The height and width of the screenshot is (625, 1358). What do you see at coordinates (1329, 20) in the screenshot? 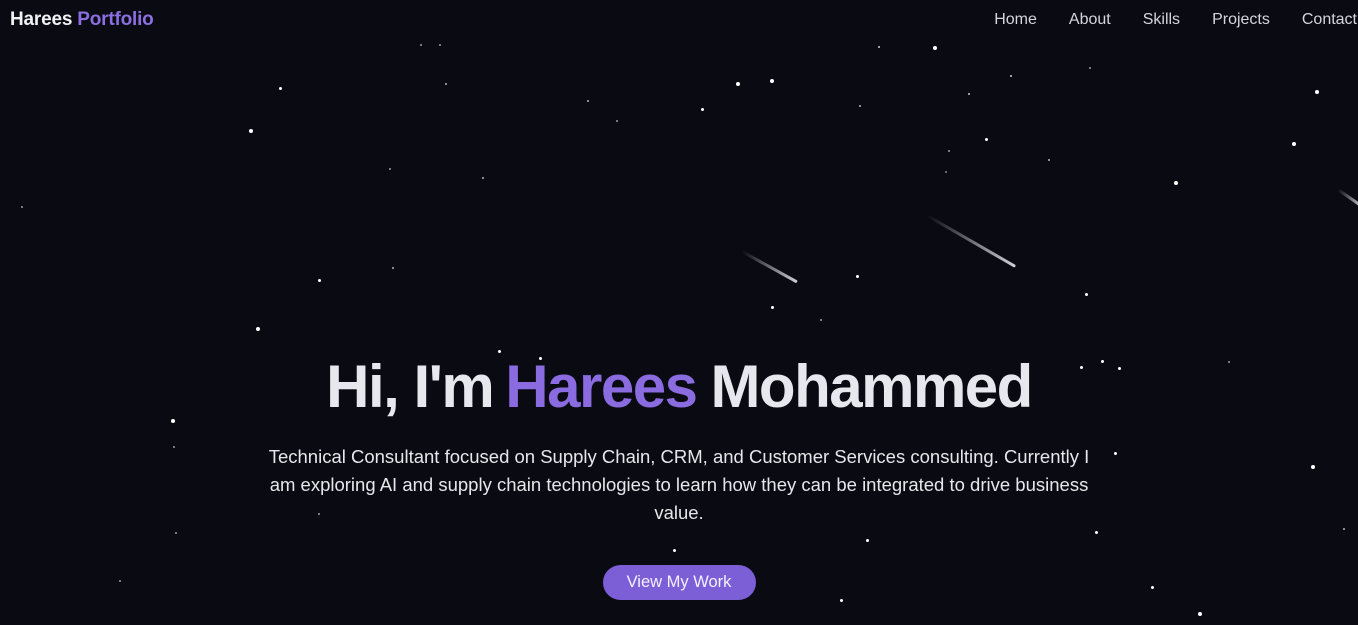
I see `nav-link-contact: Contact` at bounding box center [1329, 20].